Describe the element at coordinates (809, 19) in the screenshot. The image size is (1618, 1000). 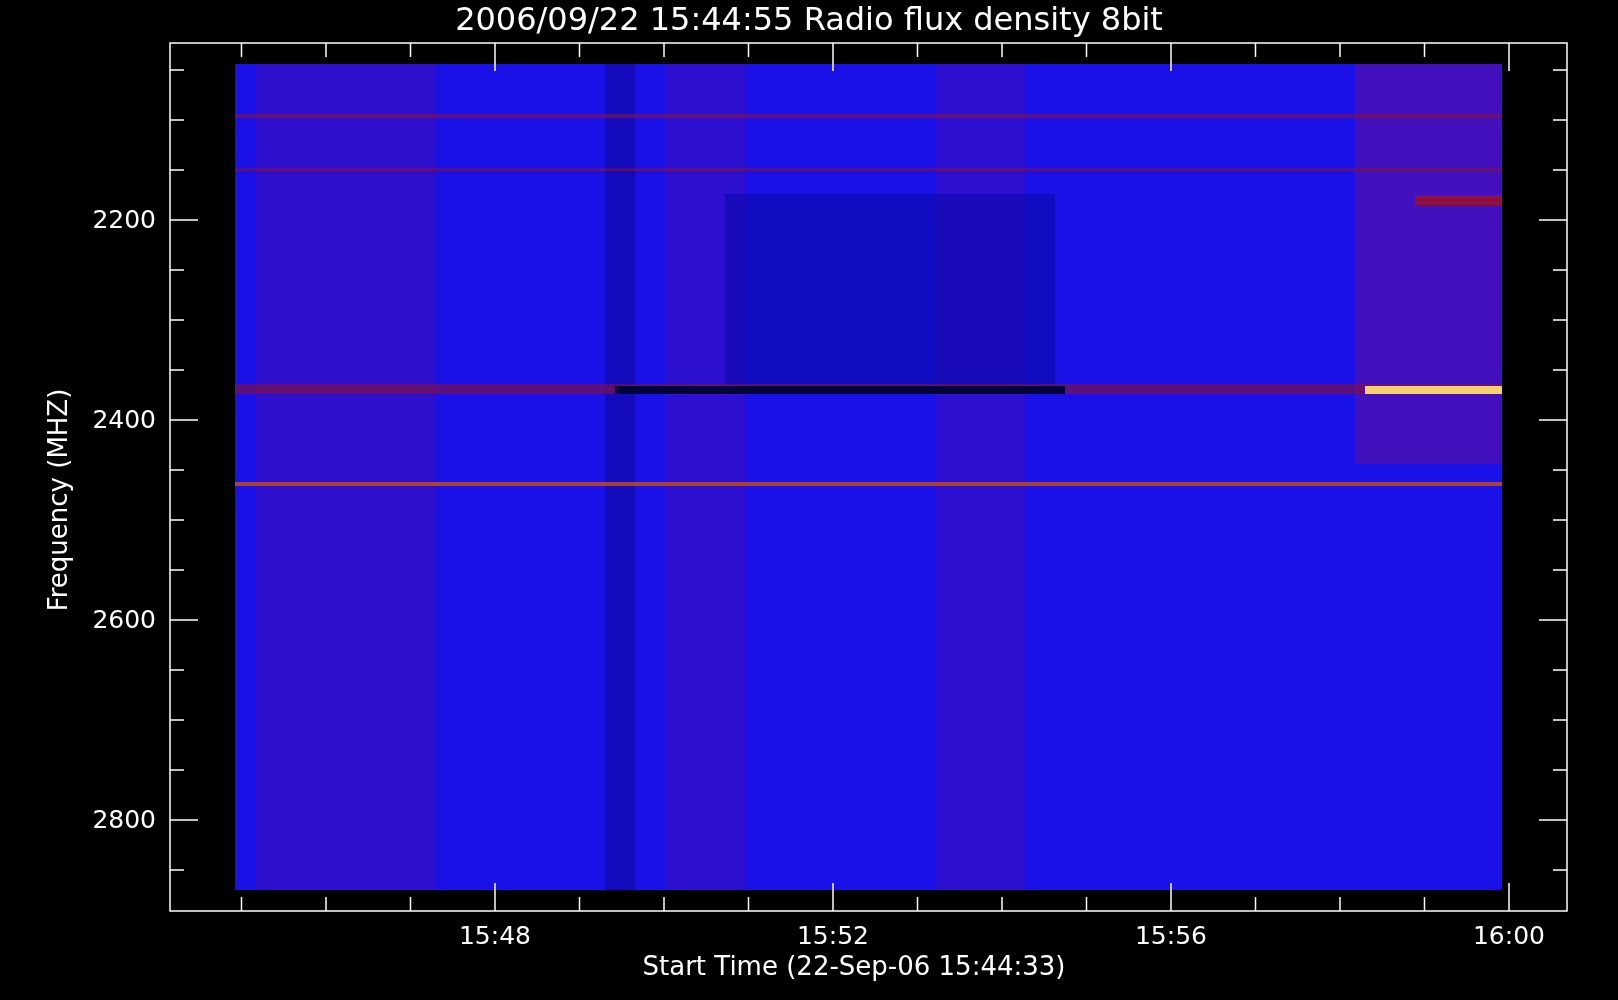
I see `chart-title: 2006/09/22 15:44:55 Radio flux density 8bit` at that location.